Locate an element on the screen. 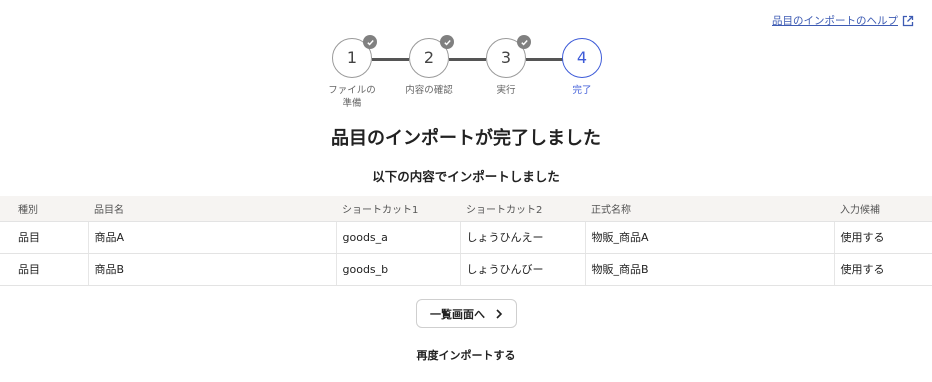 The image size is (932, 382). step-circle: 3 is located at coordinates (508, 56).